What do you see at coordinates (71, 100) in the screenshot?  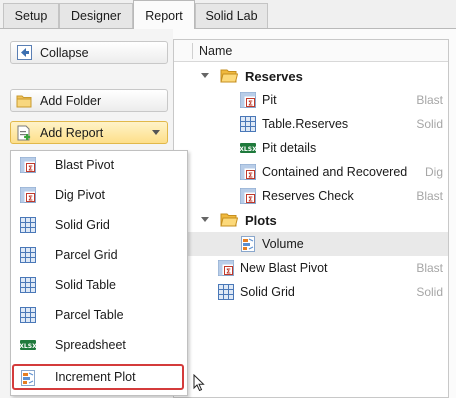 I see `add-folder-label: Add Folder` at bounding box center [71, 100].